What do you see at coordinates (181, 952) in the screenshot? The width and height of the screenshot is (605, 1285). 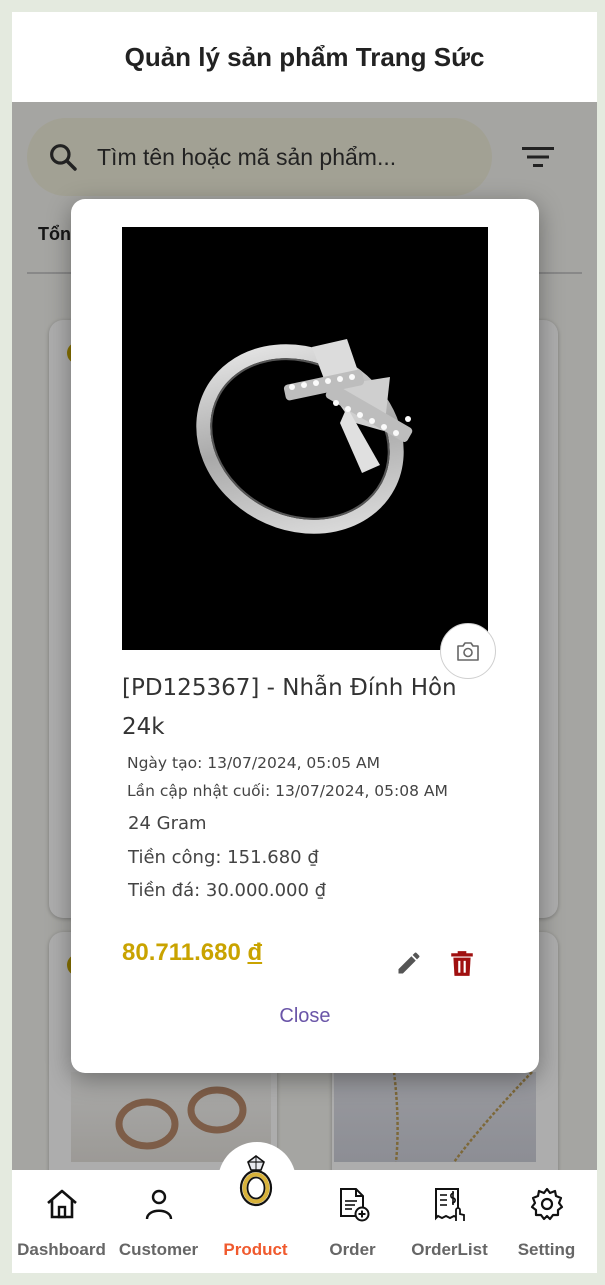 I see `price-value: 80.711.680` at bounding box center [181, 952].